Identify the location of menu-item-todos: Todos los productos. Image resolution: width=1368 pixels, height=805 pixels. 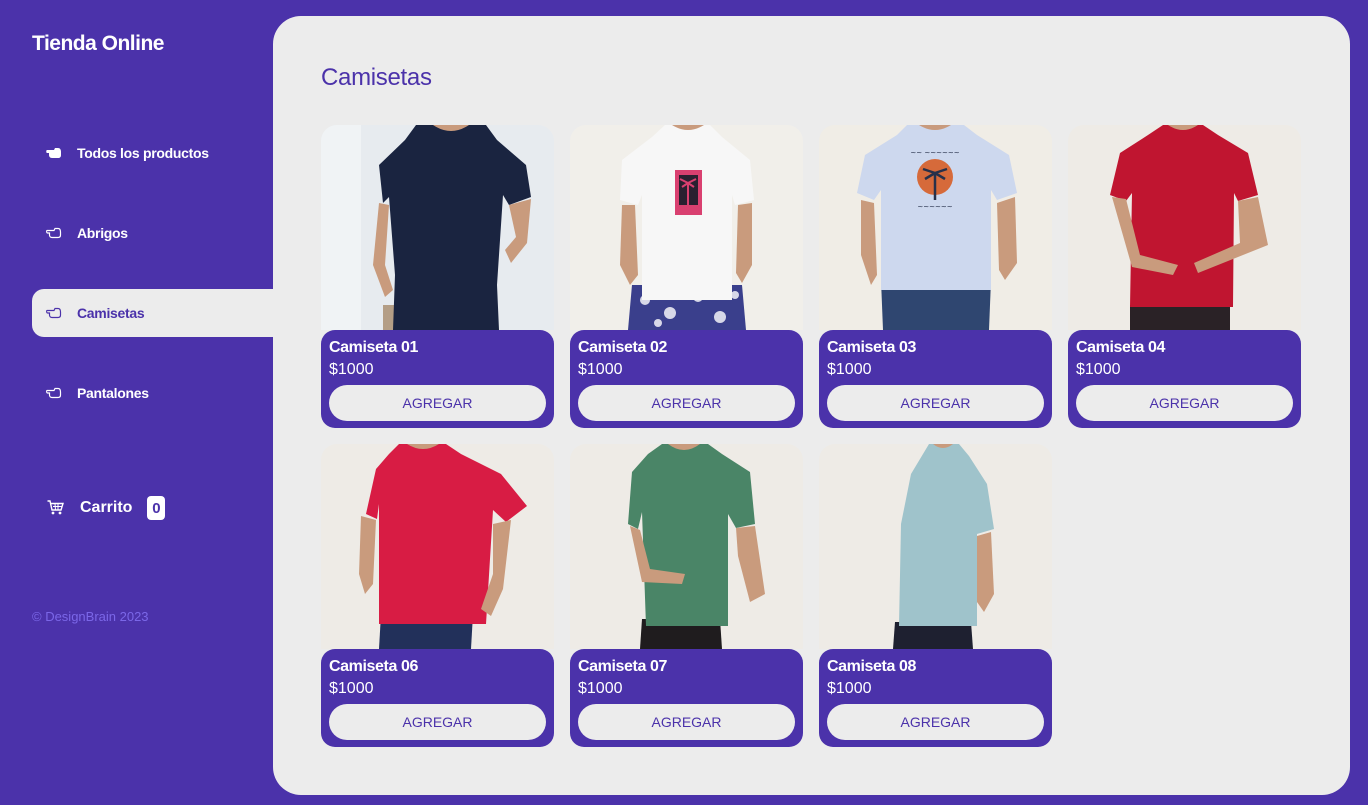
(152, 153).